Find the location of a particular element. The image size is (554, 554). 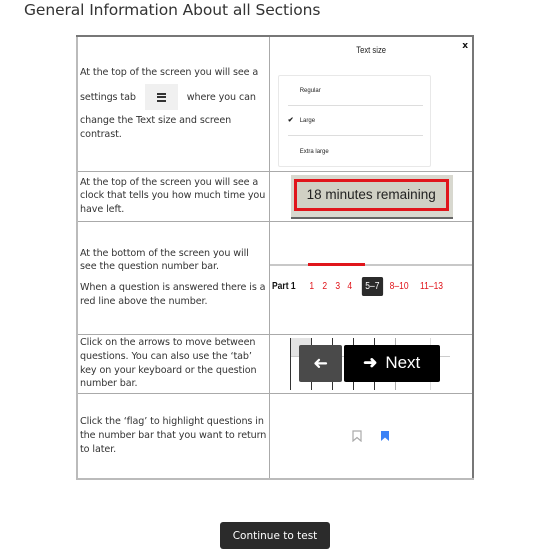

bookmark-filled-icon is located at coordinates (385, 436).